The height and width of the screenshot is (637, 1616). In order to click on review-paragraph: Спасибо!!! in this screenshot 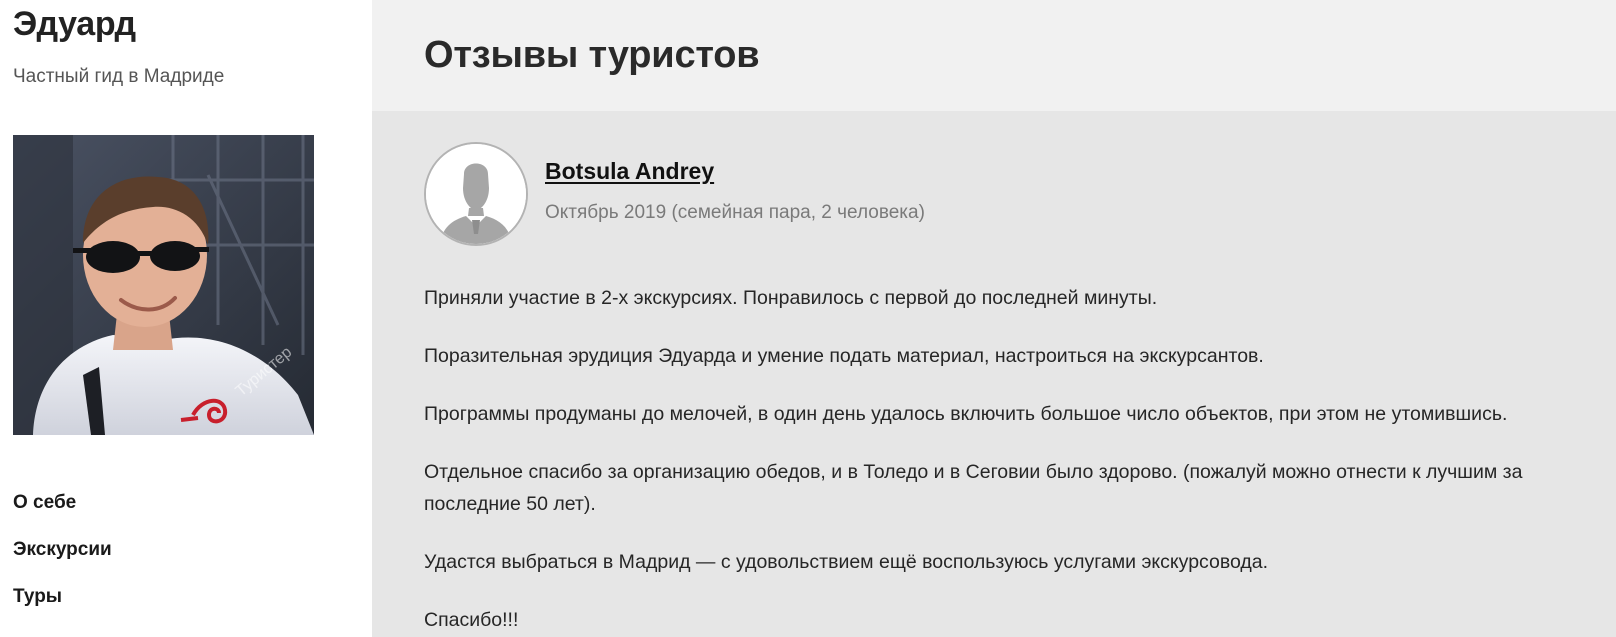, I will do `click(471, 620)`.